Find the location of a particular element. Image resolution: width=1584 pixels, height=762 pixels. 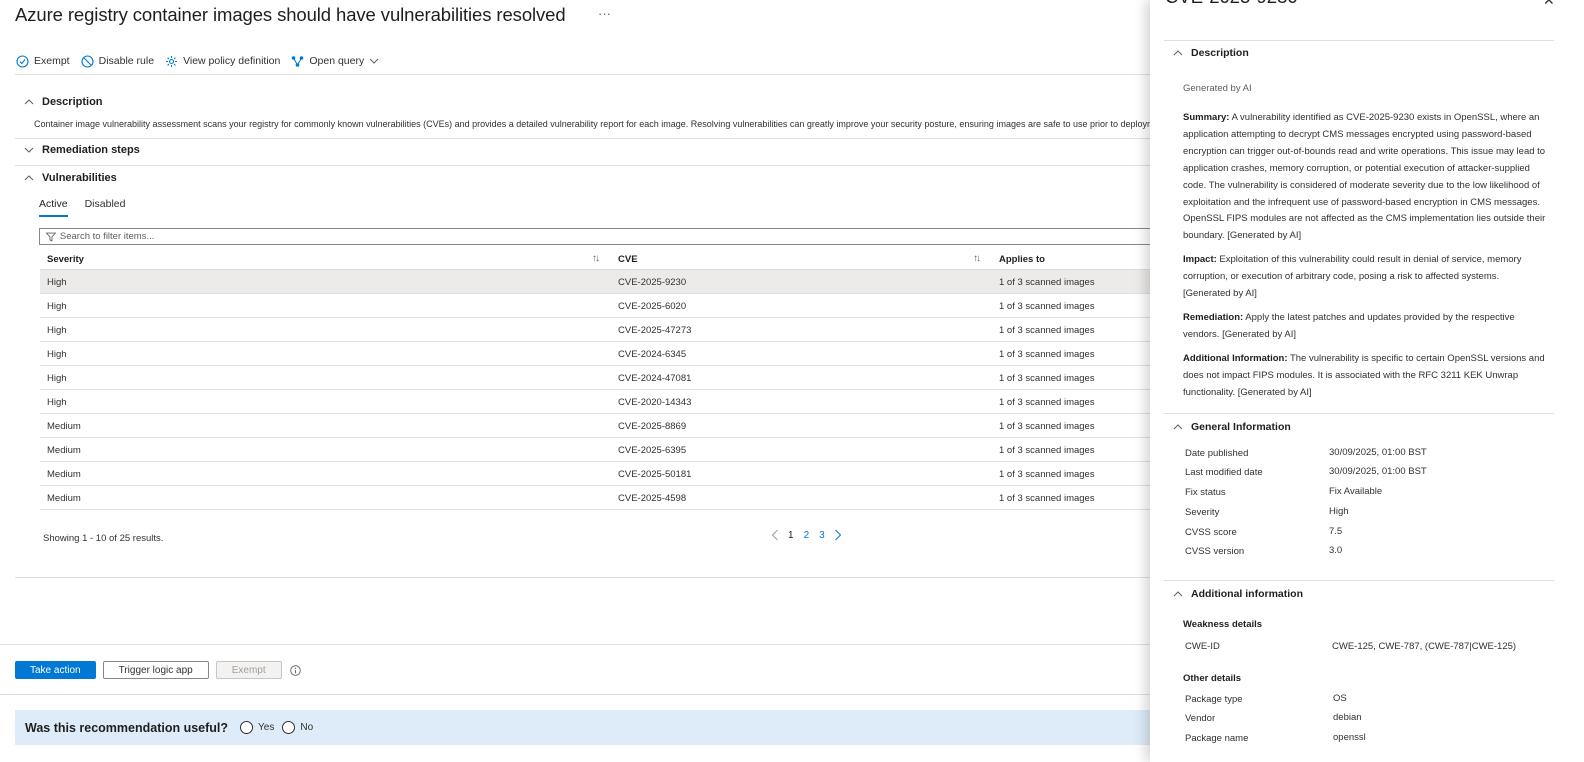

pagination: 1 2 3 is located at coordinates (806, 535).